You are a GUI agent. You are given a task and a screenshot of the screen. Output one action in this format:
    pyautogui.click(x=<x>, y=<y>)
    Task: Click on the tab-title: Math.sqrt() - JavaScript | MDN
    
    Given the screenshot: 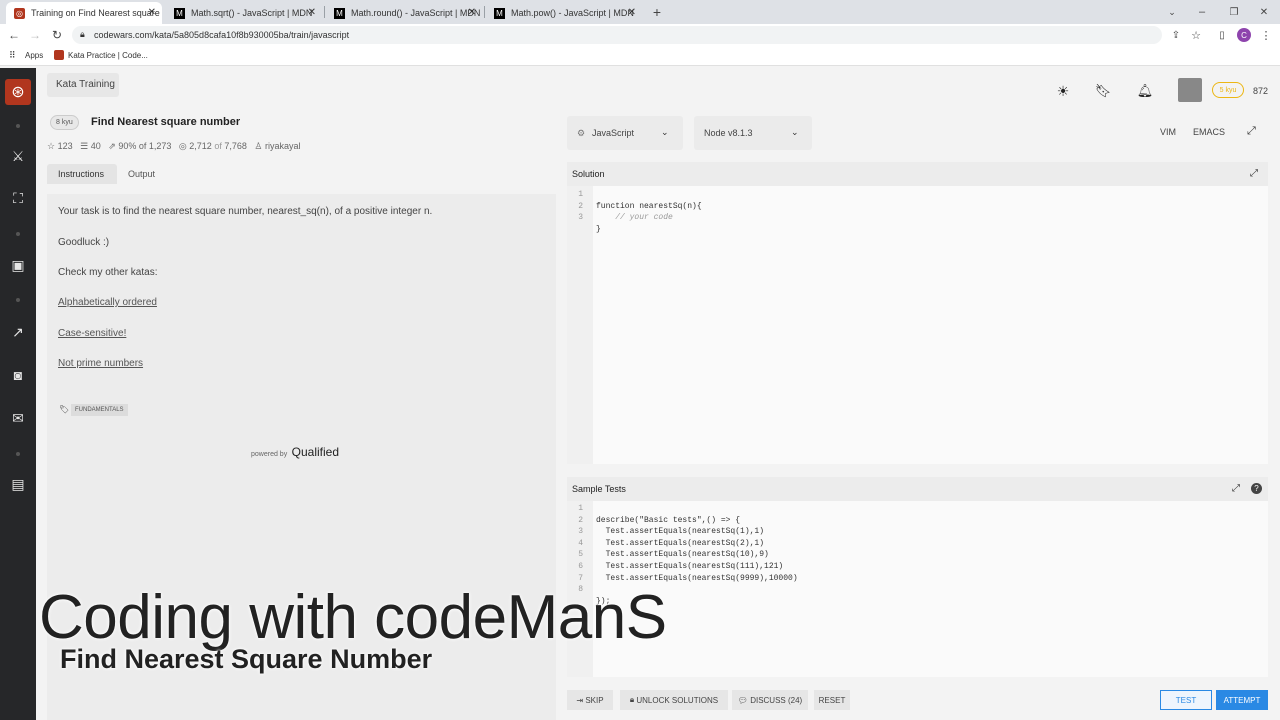 What is the action you would take?
    pyautogui.click(x=252, y=13)
    